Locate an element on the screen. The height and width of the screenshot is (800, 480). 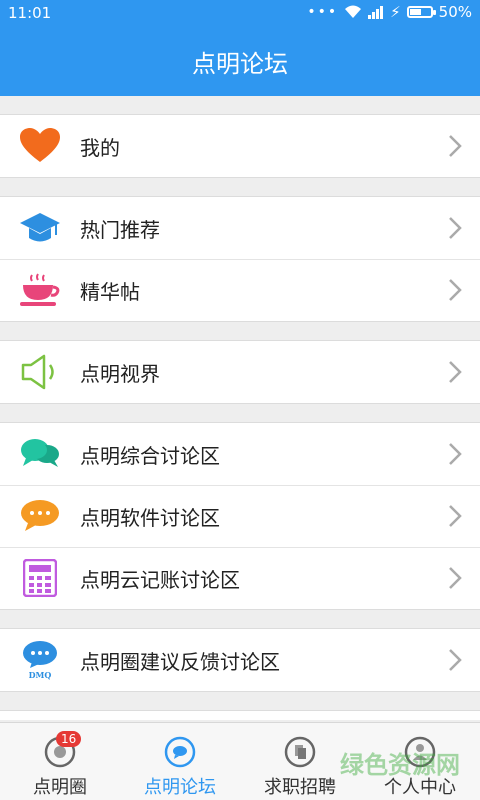
list-item-vision: 点明视界 is located at coordinates (240, 372).